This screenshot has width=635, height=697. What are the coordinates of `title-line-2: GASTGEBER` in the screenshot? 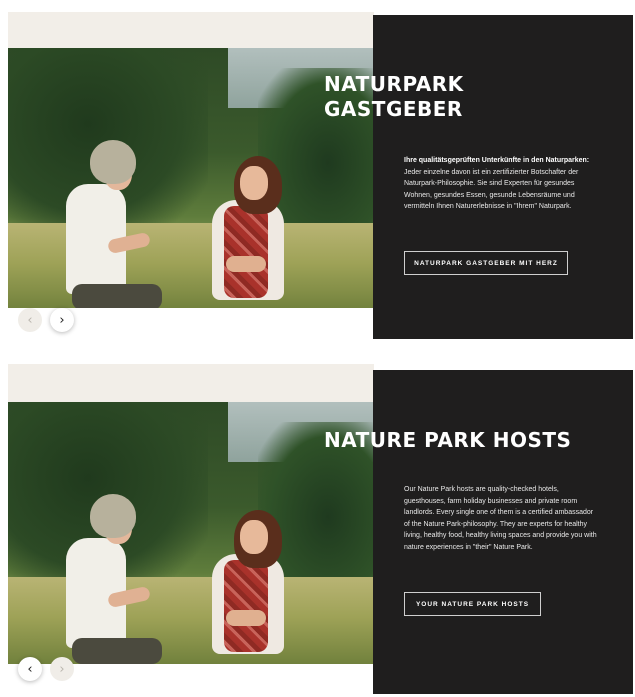 It's located at (393, 109).